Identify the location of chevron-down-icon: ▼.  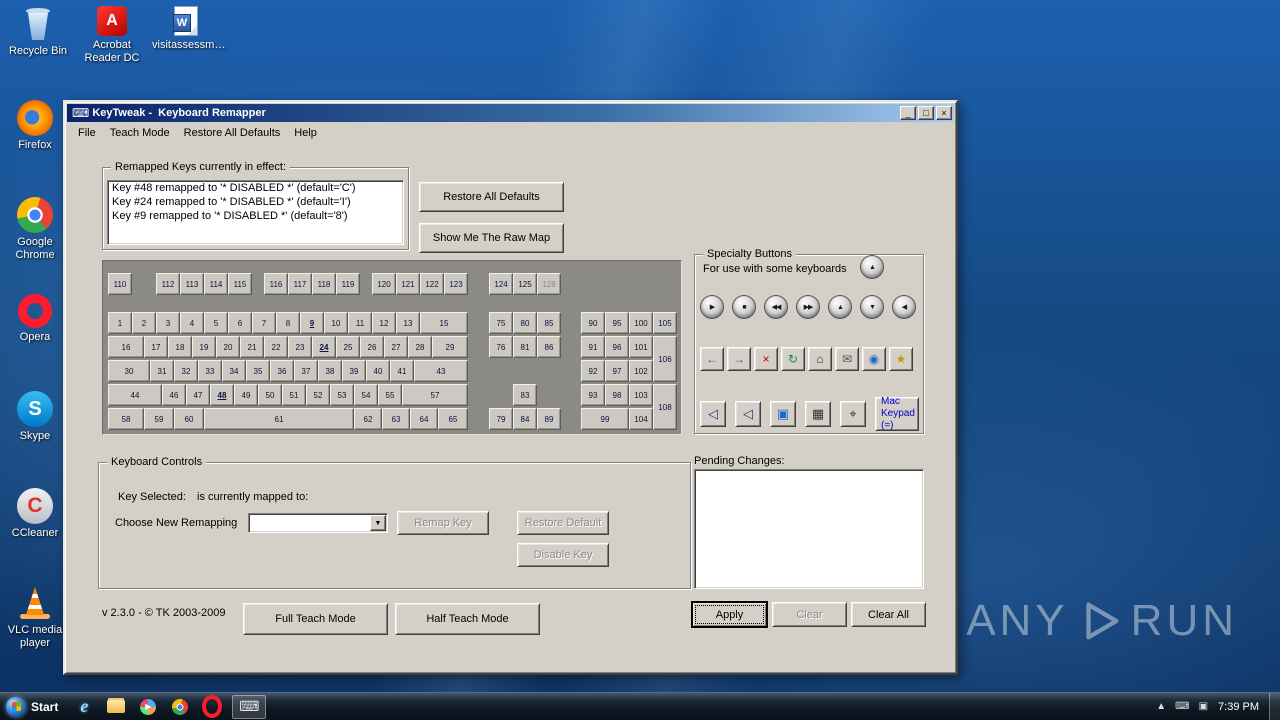
(378, 523).